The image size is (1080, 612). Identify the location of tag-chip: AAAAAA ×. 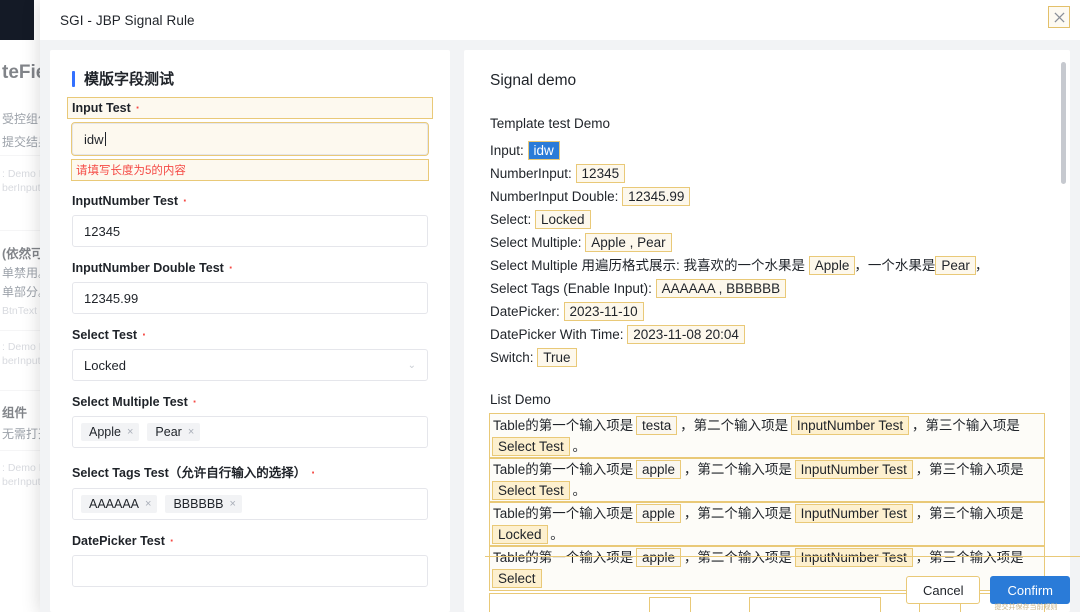
(119, 504).